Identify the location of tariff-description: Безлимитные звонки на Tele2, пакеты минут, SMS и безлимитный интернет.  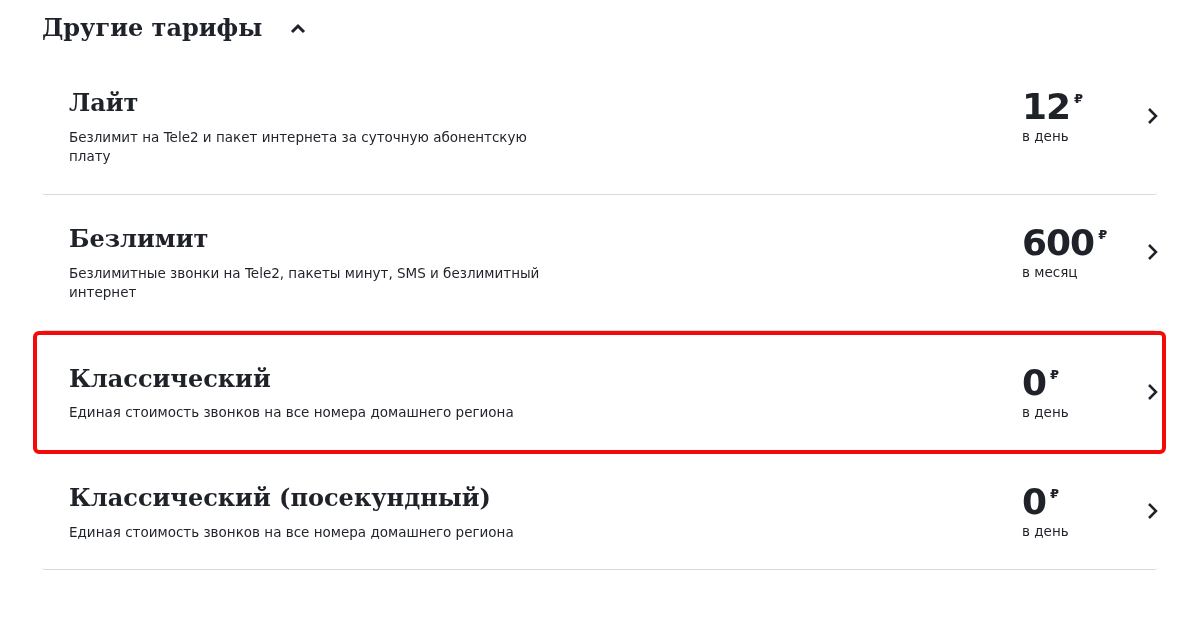
(305, 283).